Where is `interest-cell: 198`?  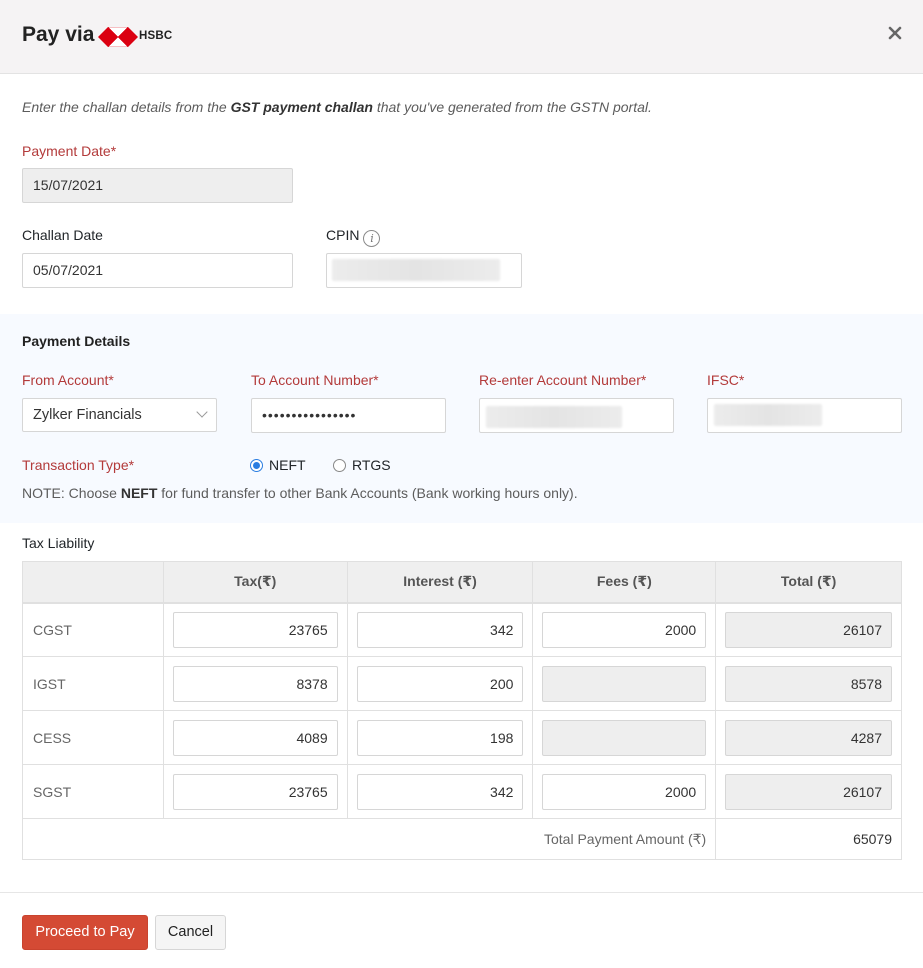
interest-cell: 198 is located at coordinates (440, 737).